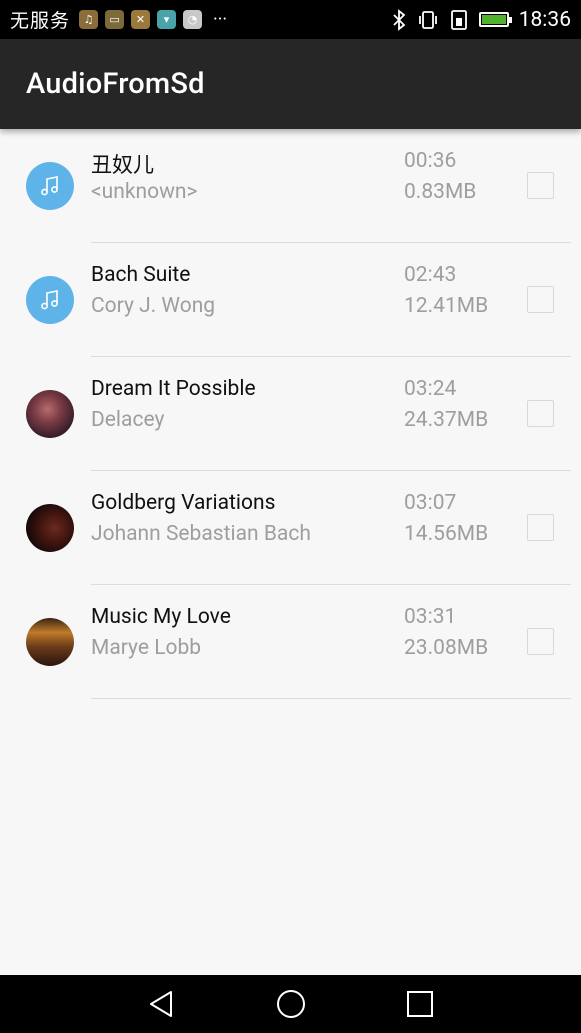 The height and width of the screenshot is (1033, 581). What do you see at coordinates (173, 389) in the screenshot?
I see `song-title: Dream It Possible` at bounding box center [173, 389].